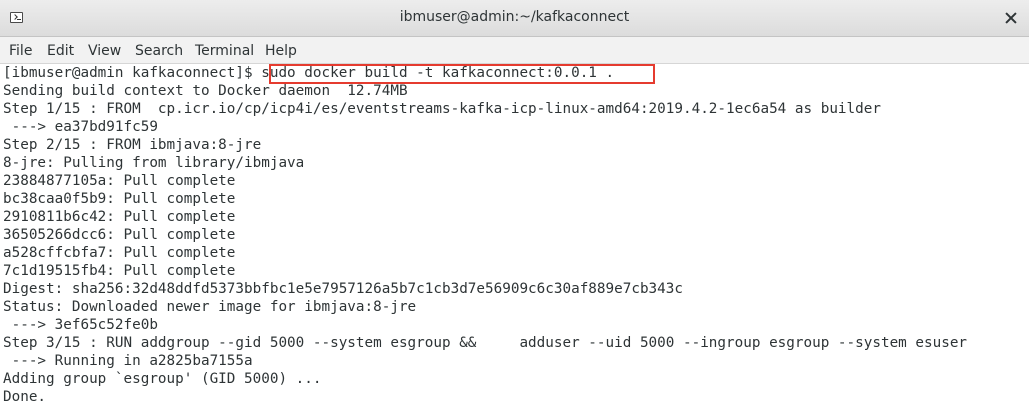 The height and width of the screenshot is (405, 1029). What do you see at coordinates (154, 163) in the screenshot?
I see `output-line: 8-jre: Pulling from library/ibmjava` at bounding box center [154, 163].